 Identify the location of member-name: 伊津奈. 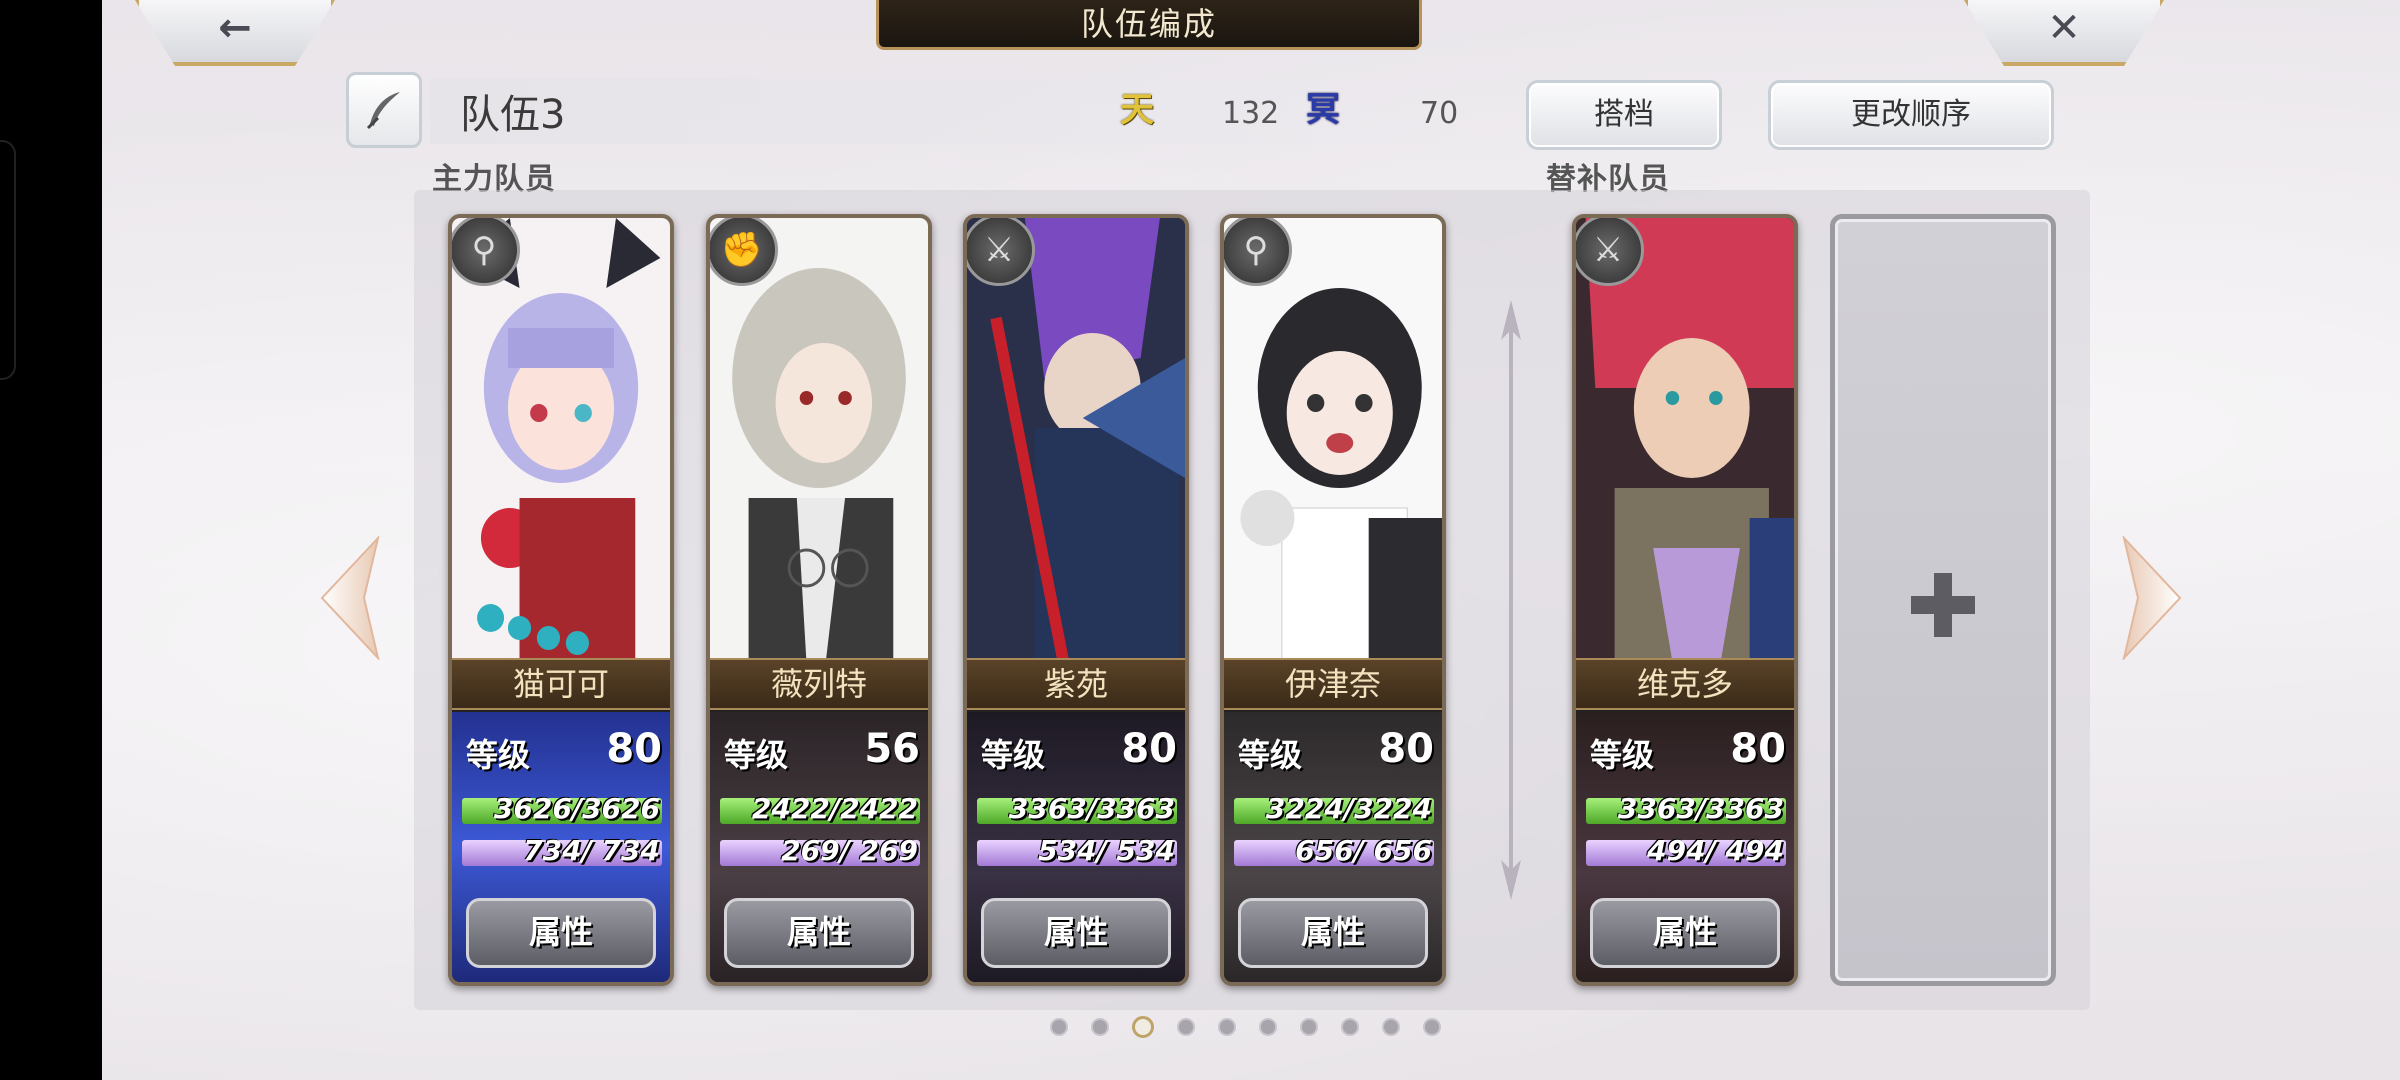
(1333, 684).